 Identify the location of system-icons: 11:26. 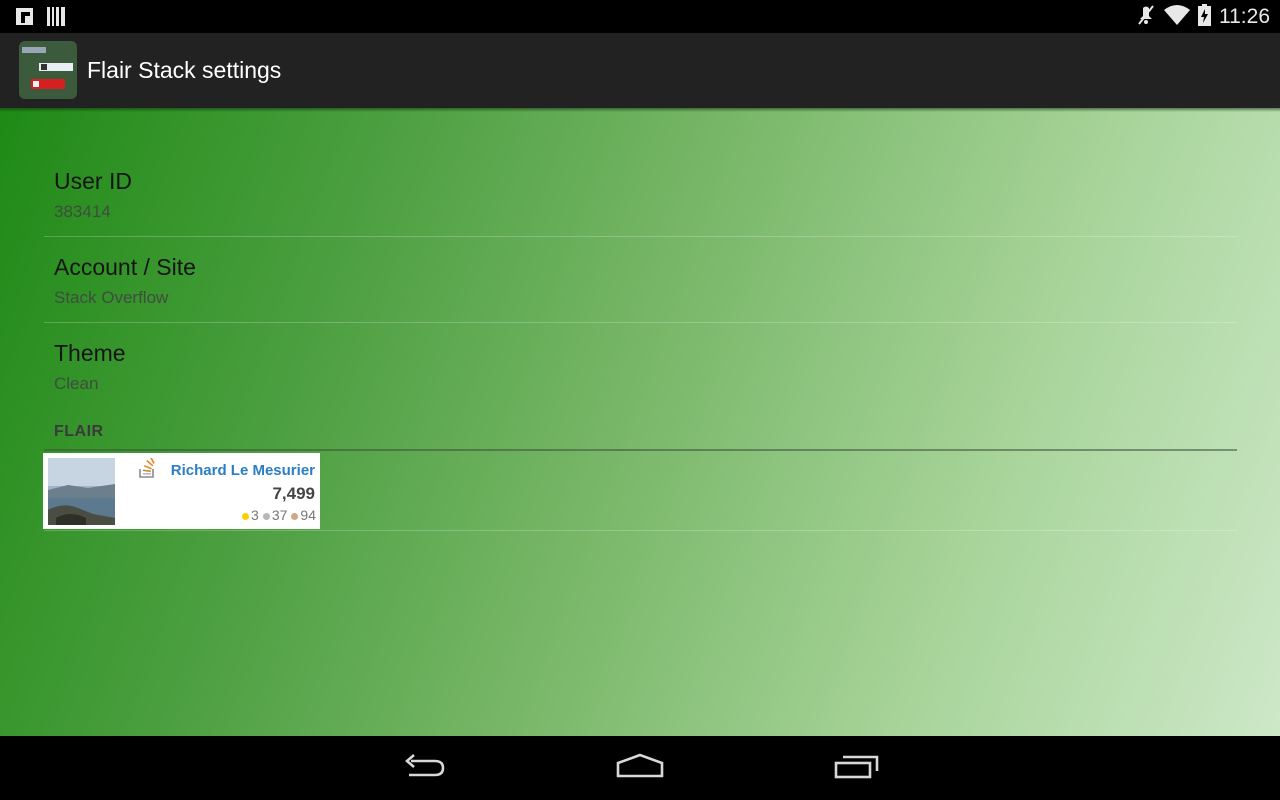
(1203, 17).